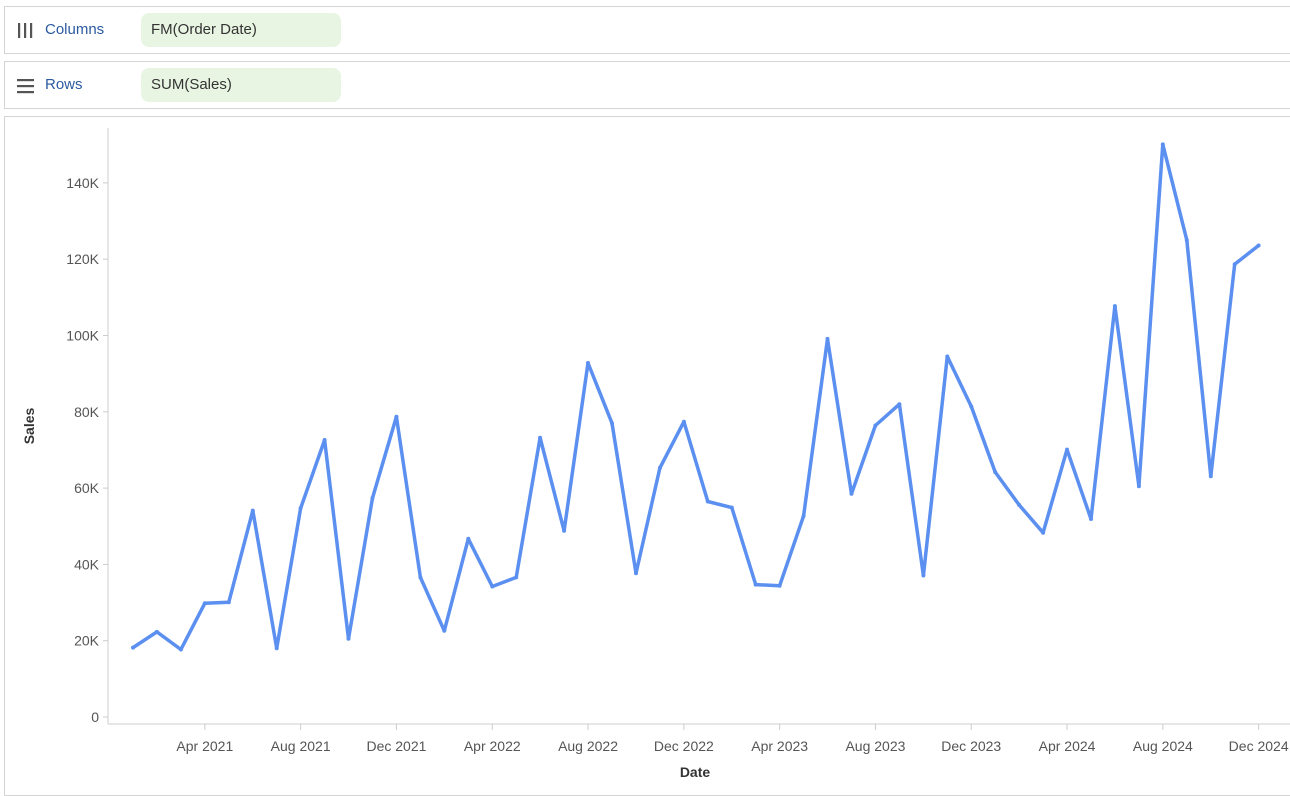  Describe the element at coordinates (25, 86) in the screenshot. I see `rows-icon` at that location.